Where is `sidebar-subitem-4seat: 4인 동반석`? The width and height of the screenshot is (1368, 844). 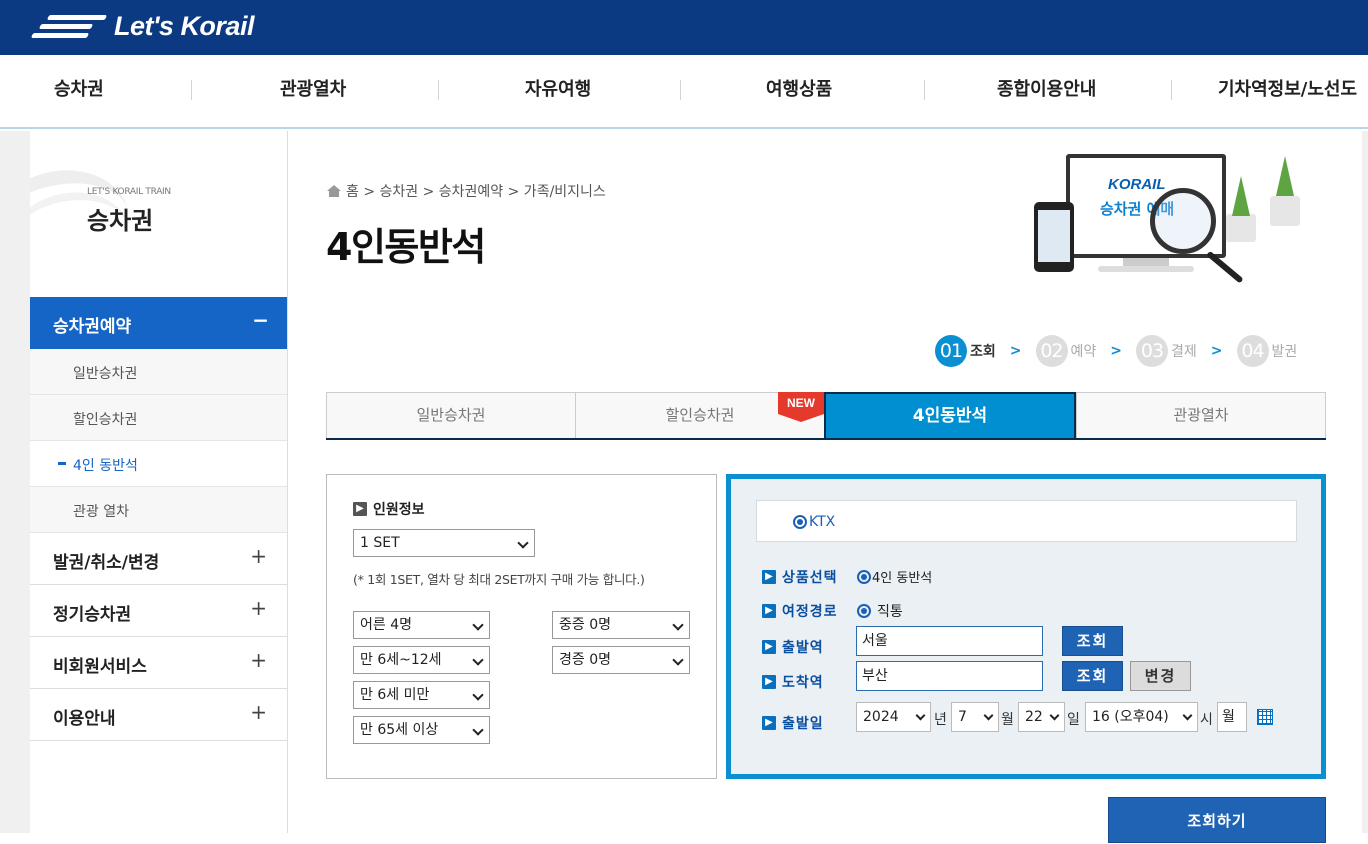
sidebar-subitem-4seat: 4인 동반석 is located at coordinates (158, 464).